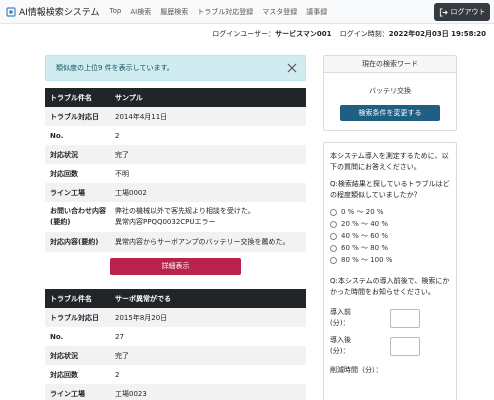 The width and height of the screenshot is (494, 400). Describe the element at coordinates (244, 34) in the screenshot. I see `login-user-label: ログインユーザー：` at that location.